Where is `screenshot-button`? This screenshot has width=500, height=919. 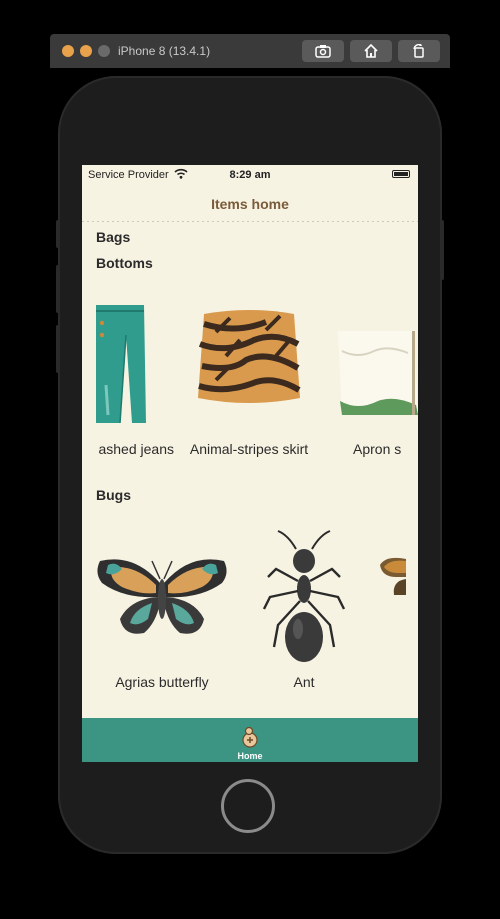 screenshot-button is located at coordinates (323, 51).